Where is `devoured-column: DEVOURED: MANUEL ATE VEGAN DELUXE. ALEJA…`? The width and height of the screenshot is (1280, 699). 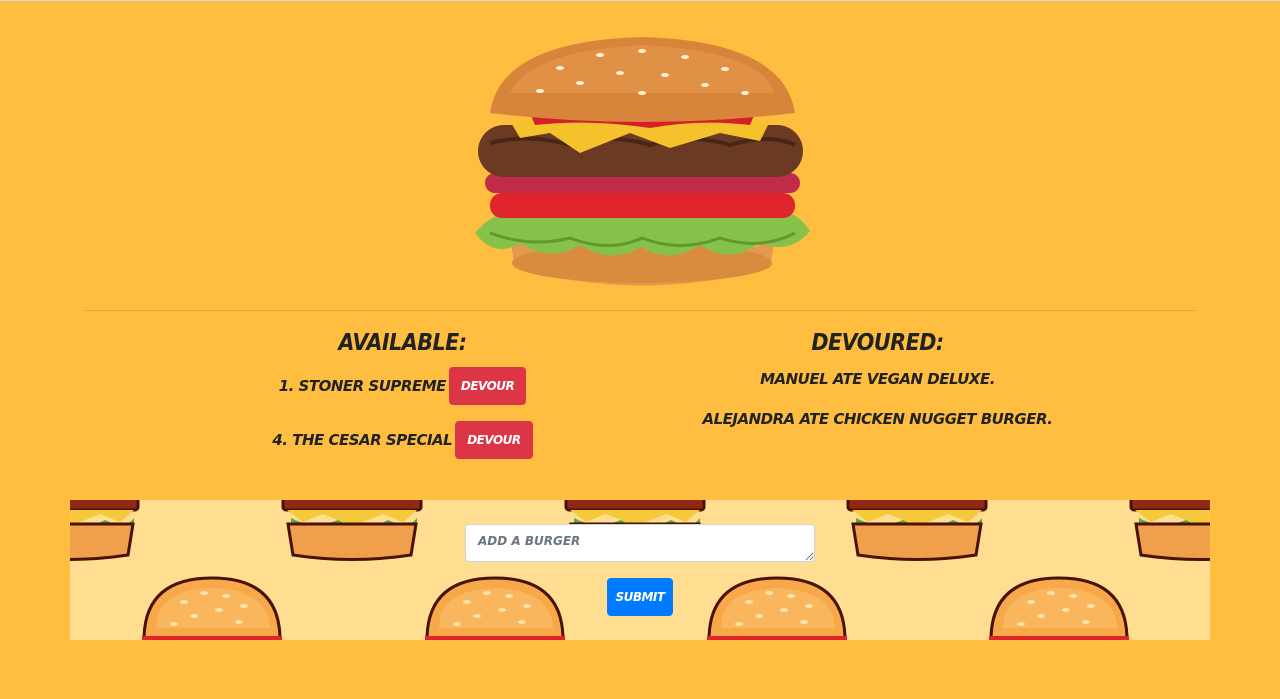
devoured-column: DEVOURED: MANUEL ATE VEGAN DELUXE. ALEJA… is located at coordinates (877, 381).